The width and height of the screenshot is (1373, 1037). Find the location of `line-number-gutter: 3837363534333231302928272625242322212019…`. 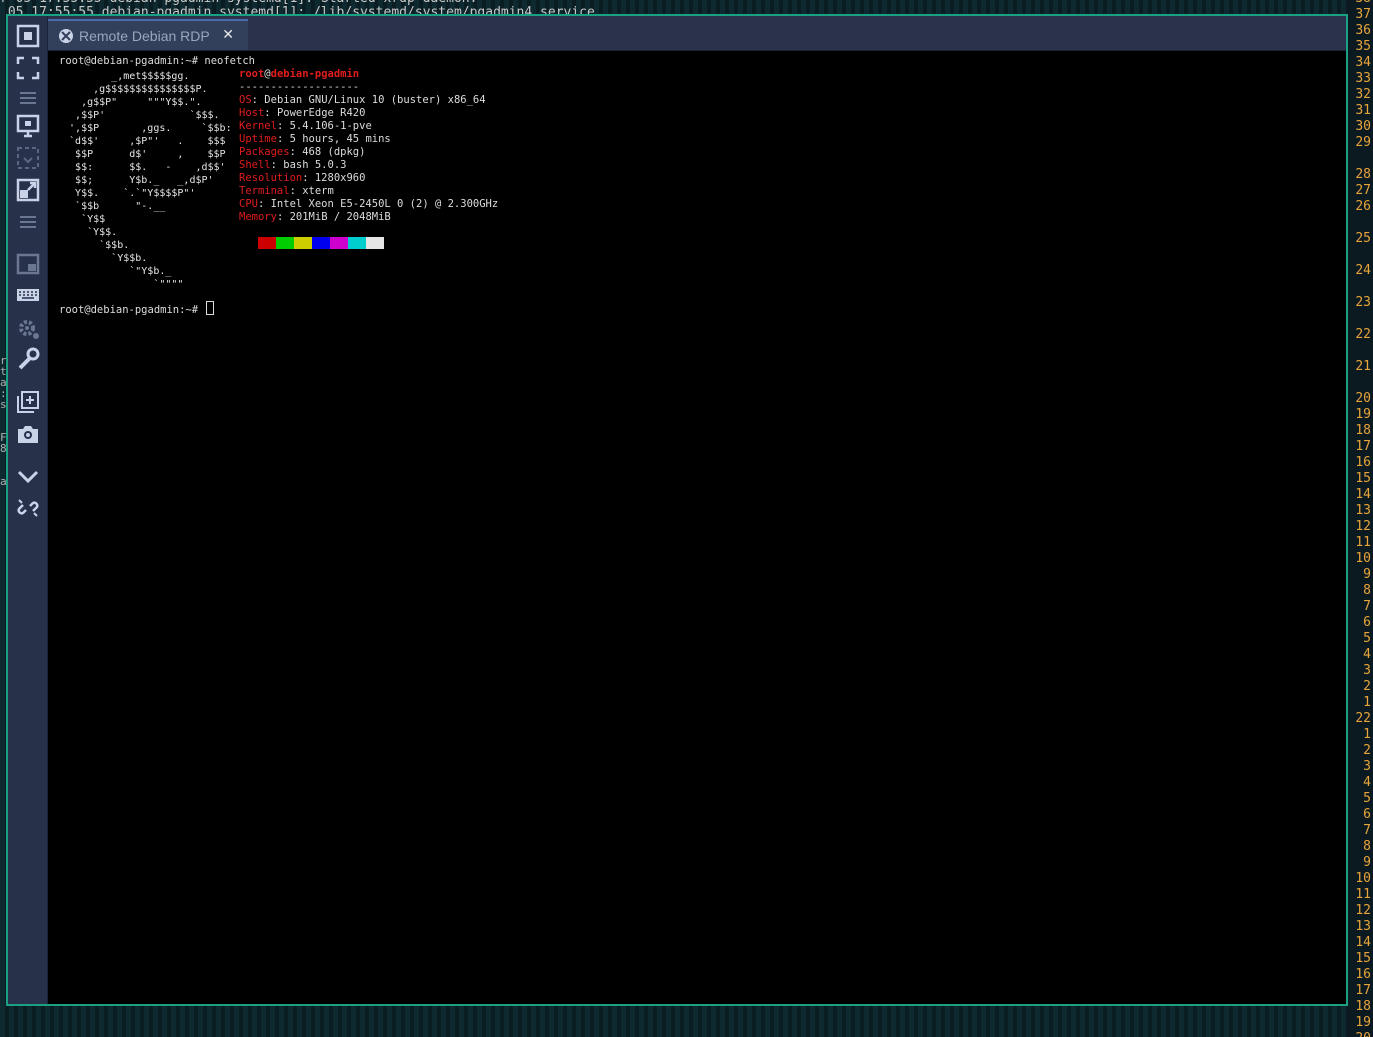

line-number-gutter: 3837363534333231302928272625242322212019… is located at coordinates (1359, 518).